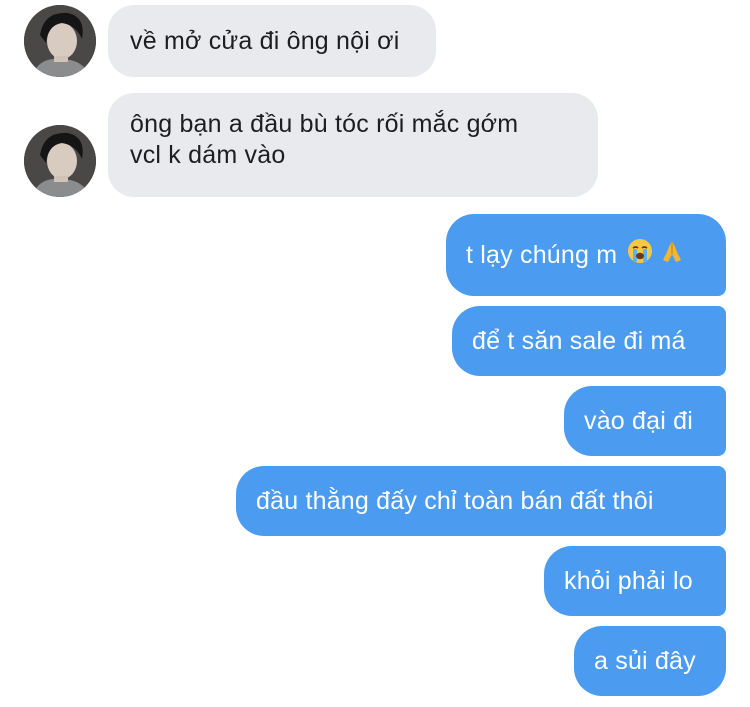 The image size is (750, 707). Describe the element at coordinates (324, 124) in the screenshot. I see `message-text-line: ông bạn a đầu bù tóc rối mắc gớm` at that location.